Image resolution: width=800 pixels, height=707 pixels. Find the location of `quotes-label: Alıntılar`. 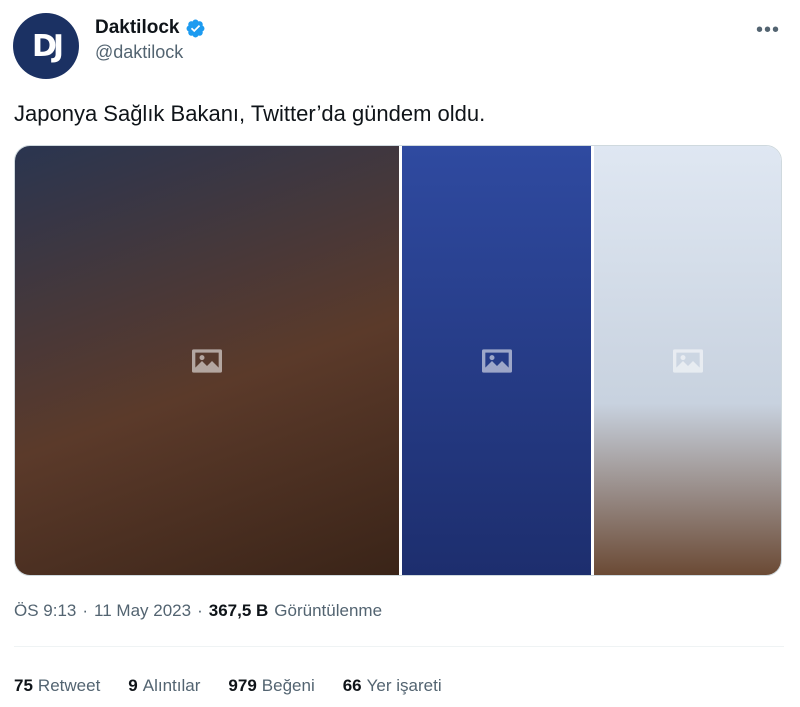

quotes-label: Alıntılar is located at coordinates (171, 685).